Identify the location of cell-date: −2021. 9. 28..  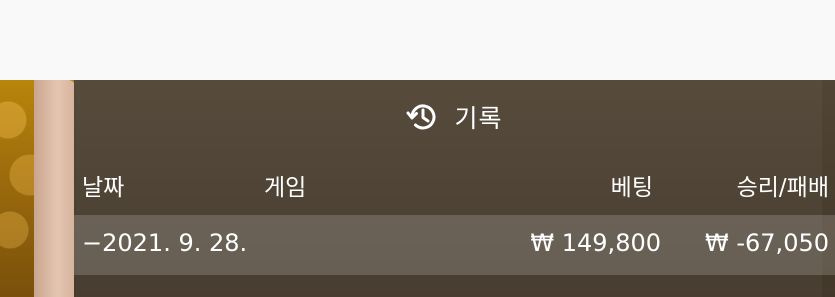
(165, 243).